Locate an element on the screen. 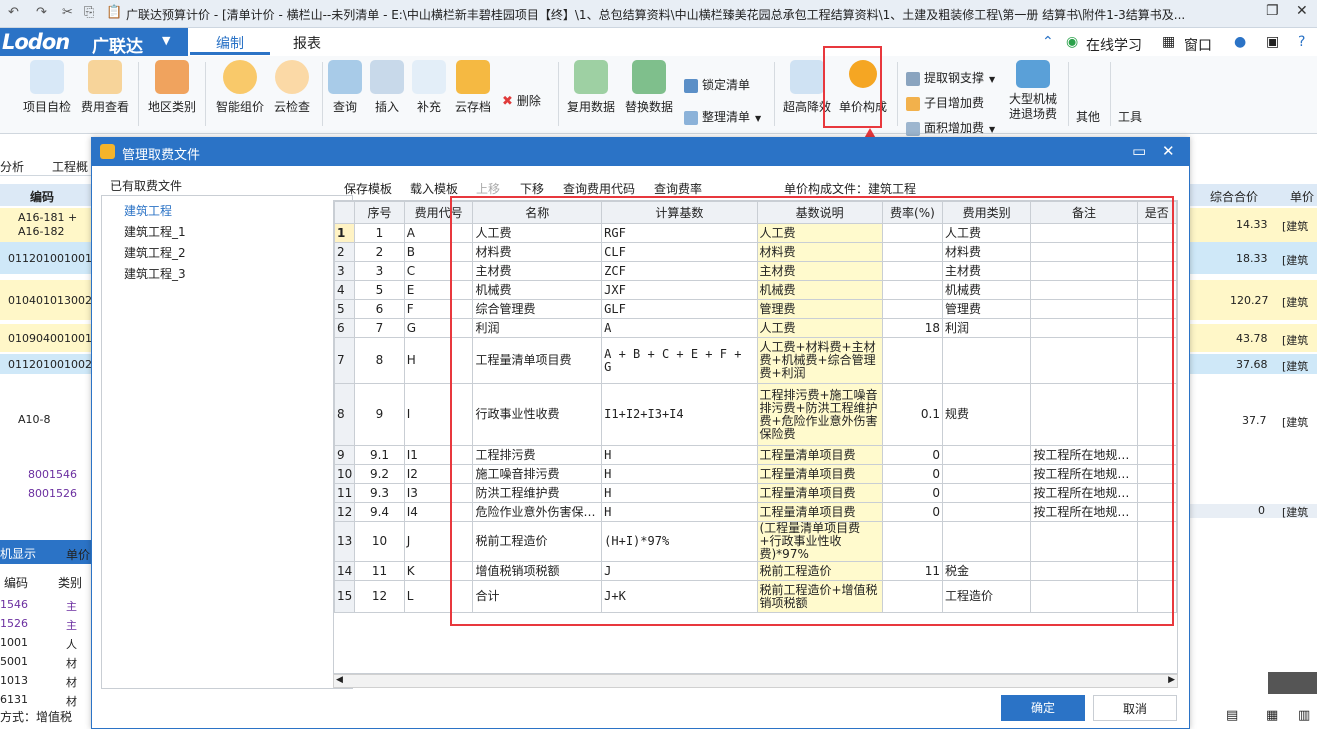 This screenshot has width=1317, height=729. file-item: 建筑工程_3 is located at coordinates (155, 273).